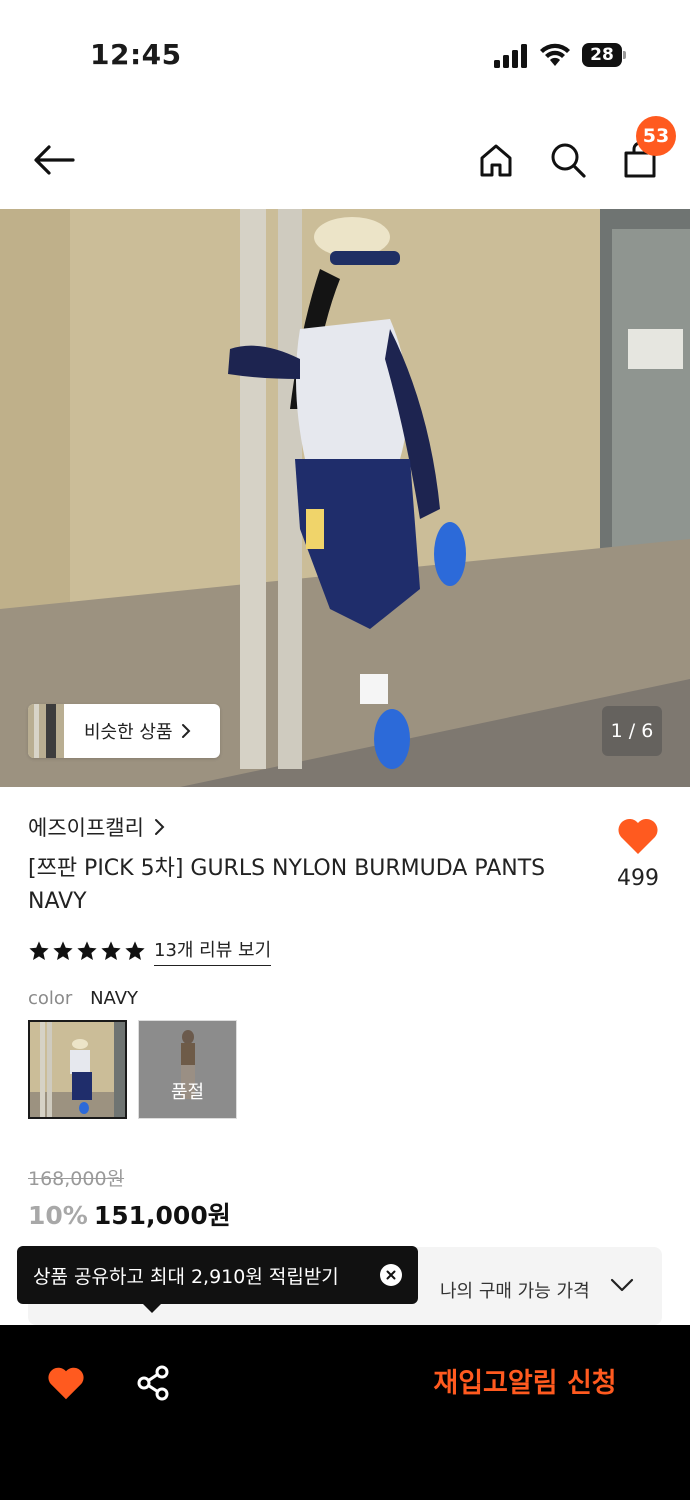 Image resolution: width=690 pixels, height=1500 pixels. Describe the element at coordinates (186, 1276) in the screenshot. I see `share-reward-text: 상품 공유하고 최대 2,910원 적립받기` at that location.